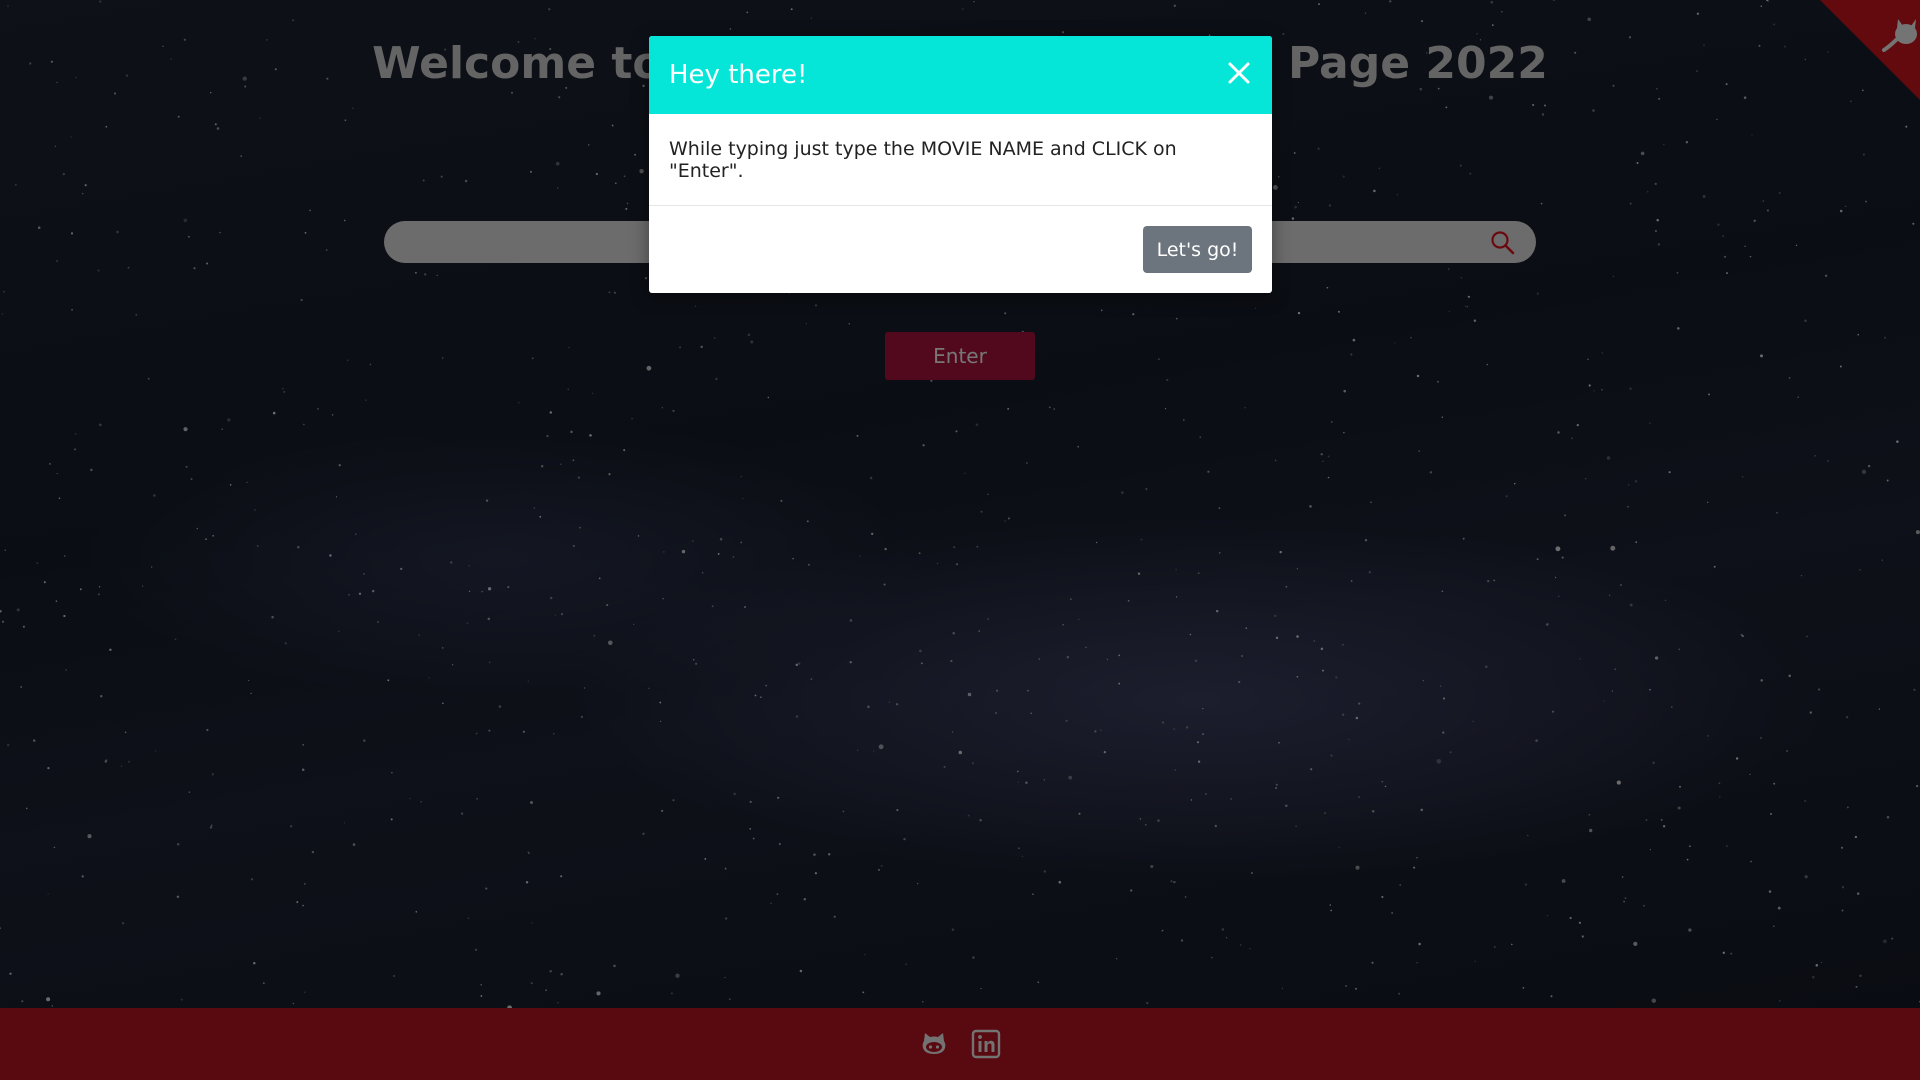 The image size is (1920, 1080). What do you see at coordinates (738, 75) in the screenshot?
I see `modal-title: Hey there!` at bounding box center [738, 75].